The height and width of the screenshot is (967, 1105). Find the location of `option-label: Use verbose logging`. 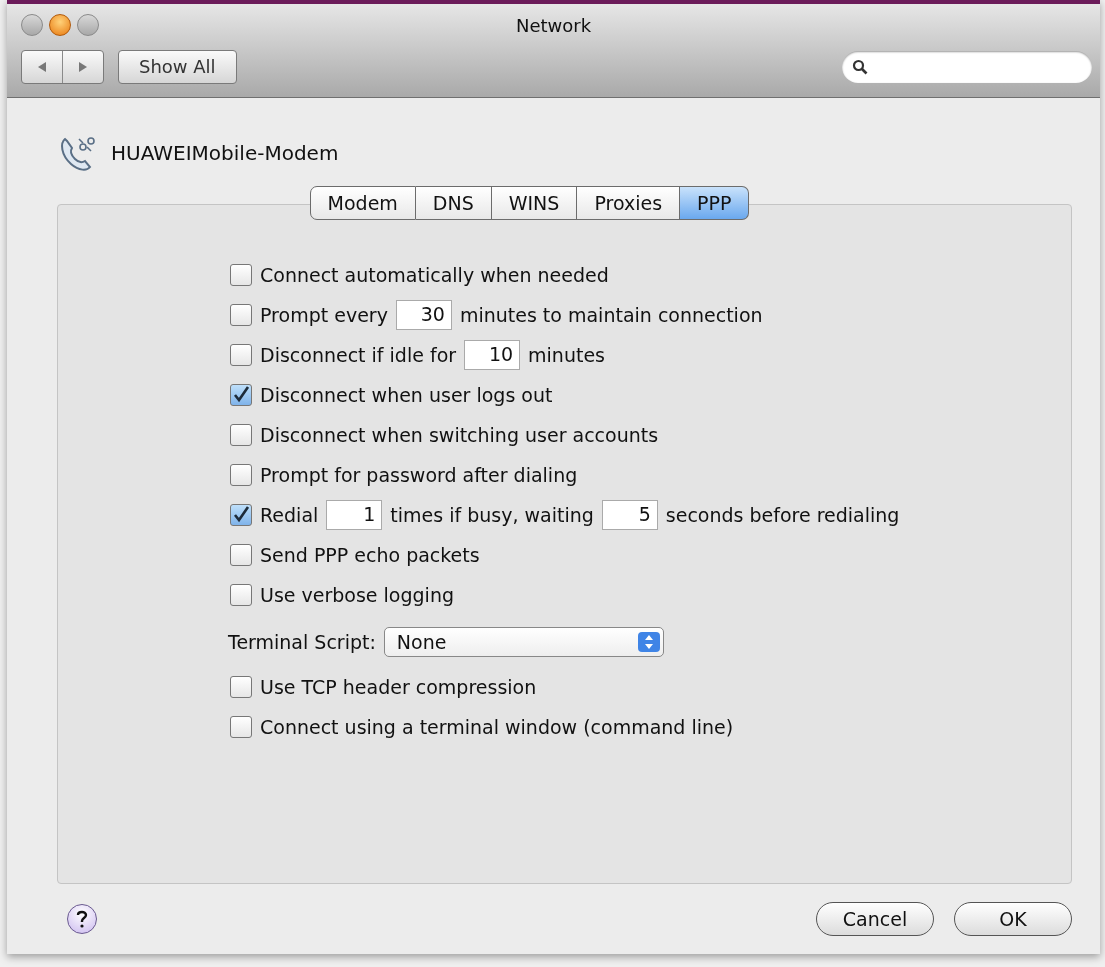

option-label: Use verbose logging is located at coordinates (357, 595).